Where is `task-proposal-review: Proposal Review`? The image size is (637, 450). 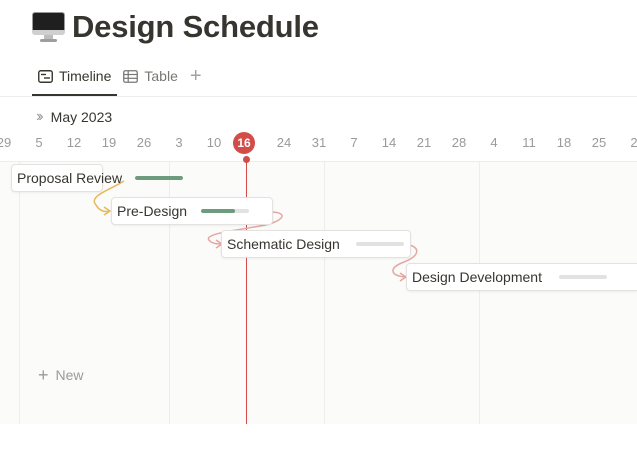
task-proposal-review: Proposal Review is located at coordinates (66, 178).